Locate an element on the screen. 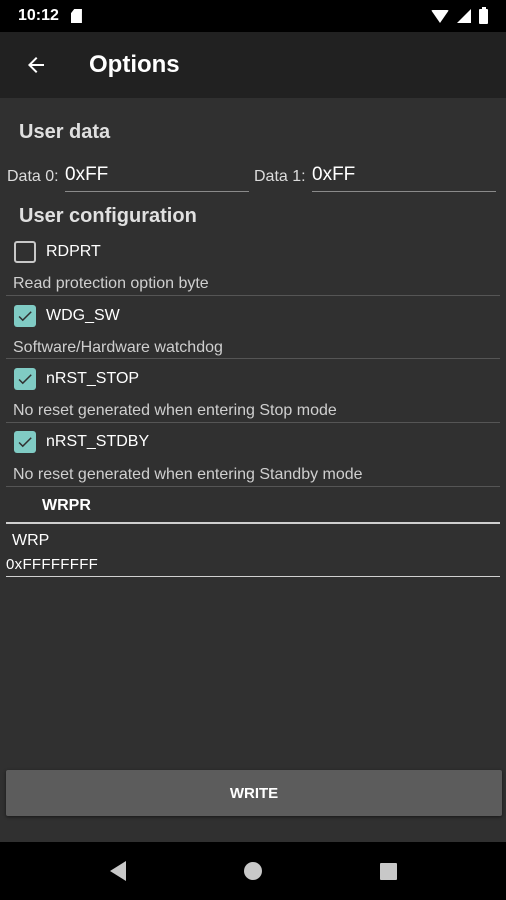  nrst-stop-checkbox is located at coordinates (25, 379).